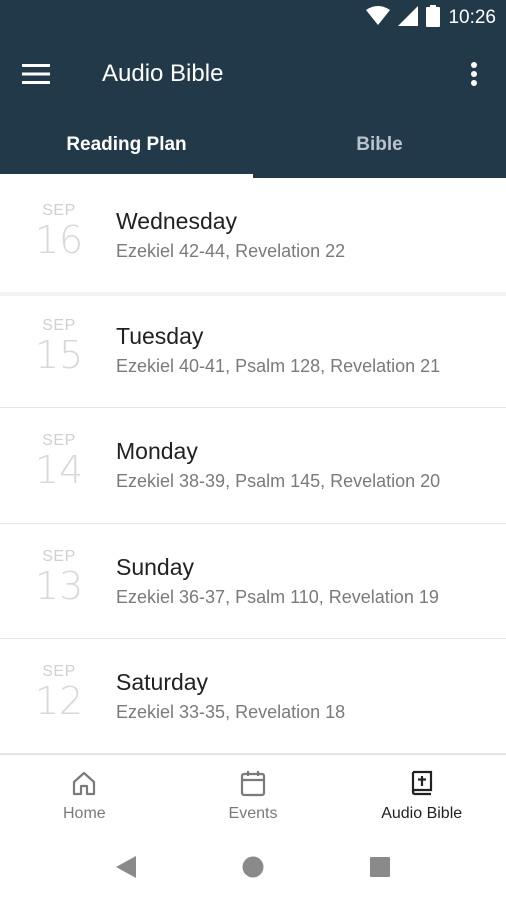  Describe the element at coordinates (126, 145) in the screenshot. I see `tab-reading-plan: Reading Plan` at that location.